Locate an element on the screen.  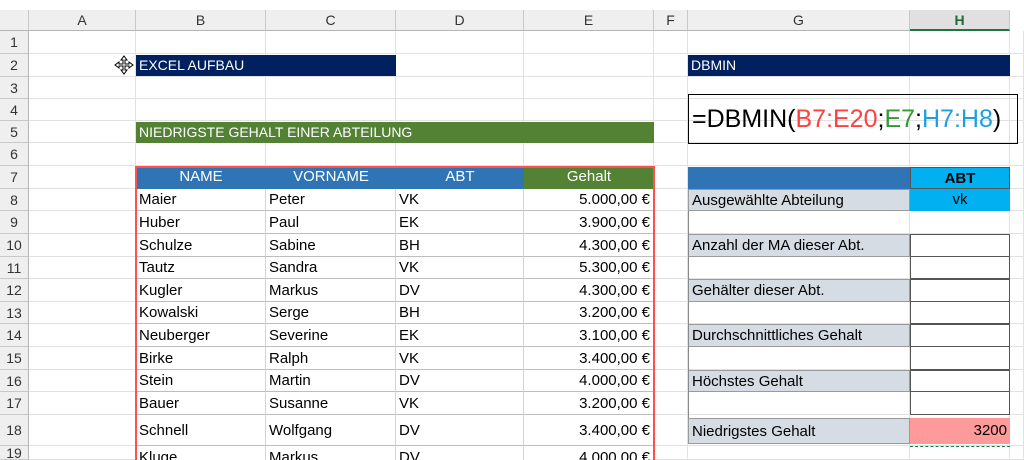
row-header-12: 12 is located at coordinates (14, 290).